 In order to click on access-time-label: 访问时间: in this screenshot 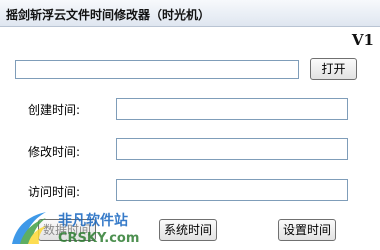, I will do `click(54, 192)`.